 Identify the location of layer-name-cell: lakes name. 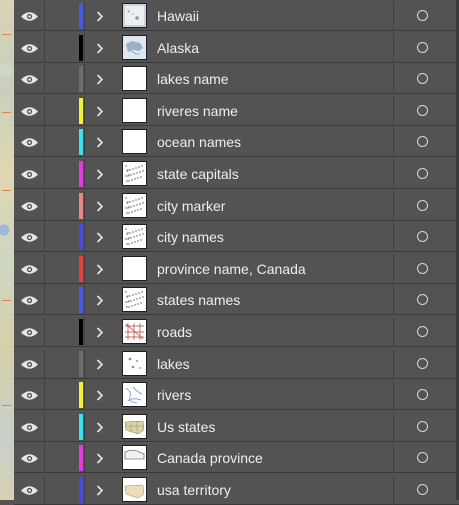
(272, 79).